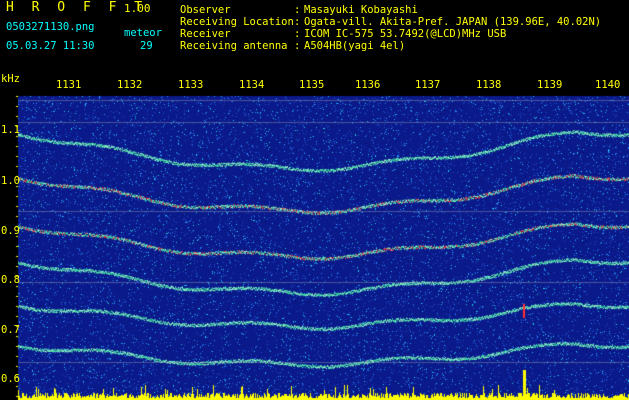 Image resolution: width=629 pixels, height=400 pixels. Describe the element at coordinates (312, 85) in the screenshot. I see `x-tick-label: 1135` at that location.